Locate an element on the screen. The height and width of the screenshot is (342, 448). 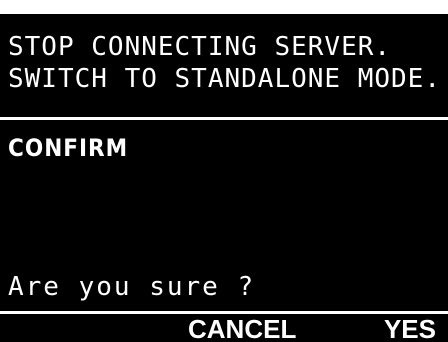
cancel-button: CANCEL is located at coordinates (242, 328).